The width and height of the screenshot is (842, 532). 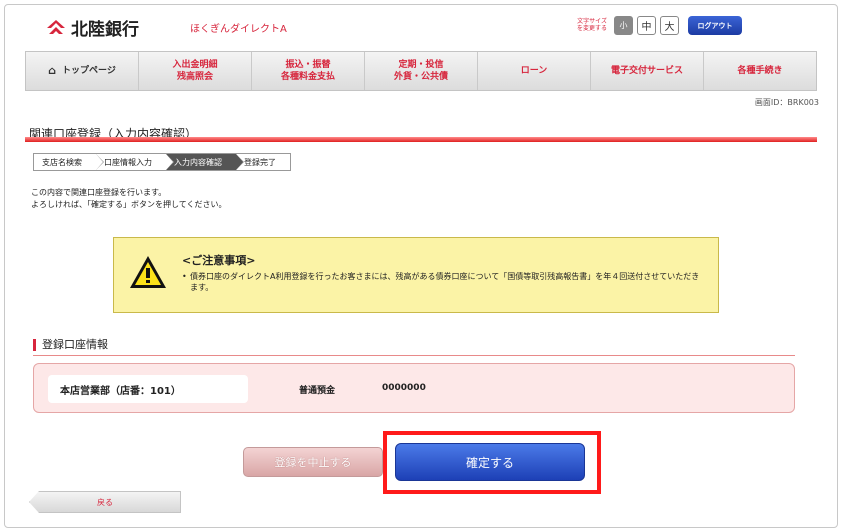 I want to click on step-complete: 登録完了, so click(x=263, y=162).